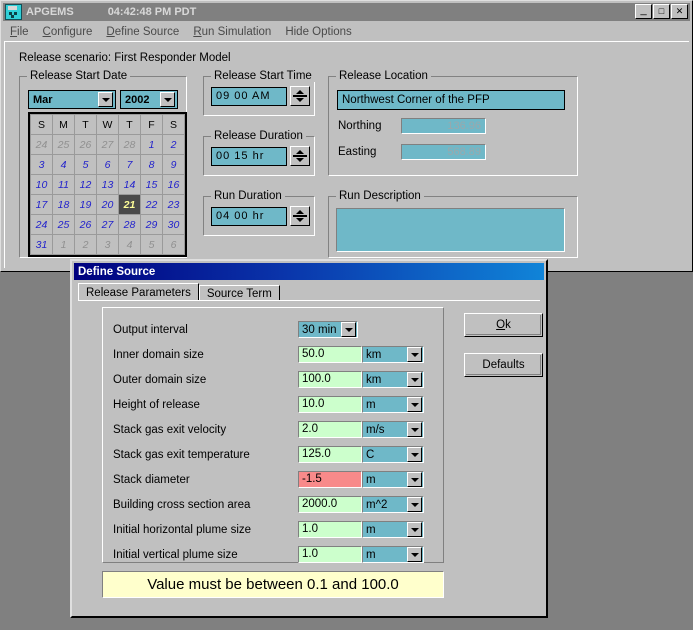 Image resolution: width=693 pixels, height=630 pixels. What do you see at coordinates (679, 11) in the screenshot?
I see `close-button: ✕` at bounding box center [679, 11].